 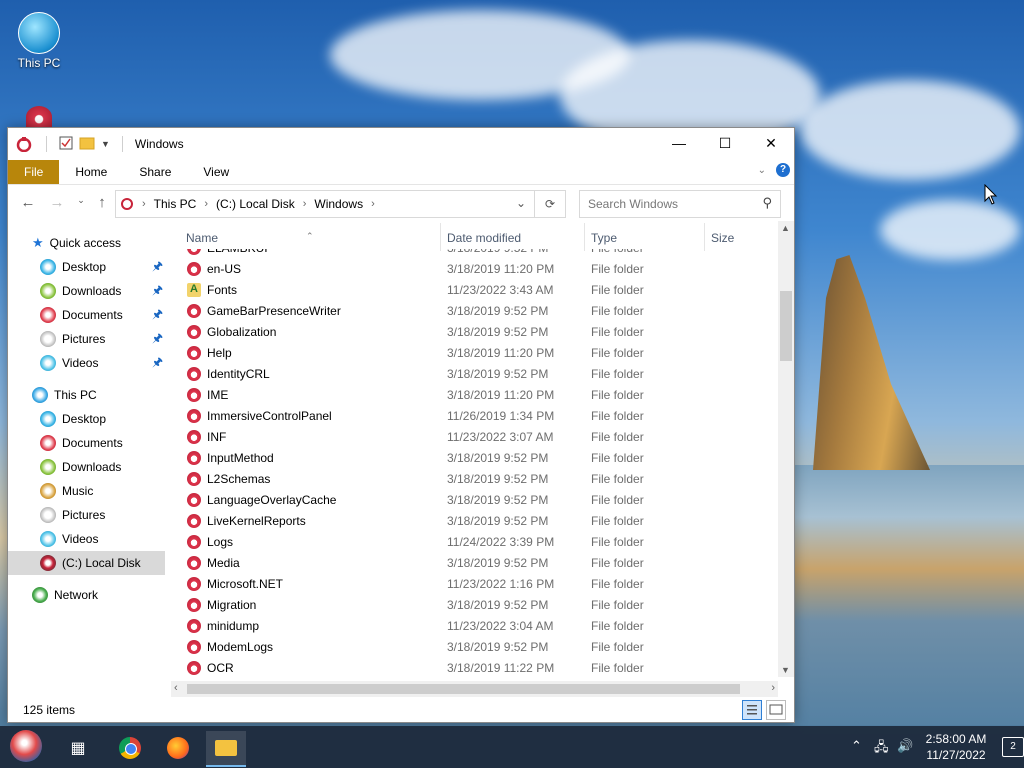 What do you see at coordinates (87, 144) in the screenshot?
I see `new-folder-icon` at bounding box center [87, 144].